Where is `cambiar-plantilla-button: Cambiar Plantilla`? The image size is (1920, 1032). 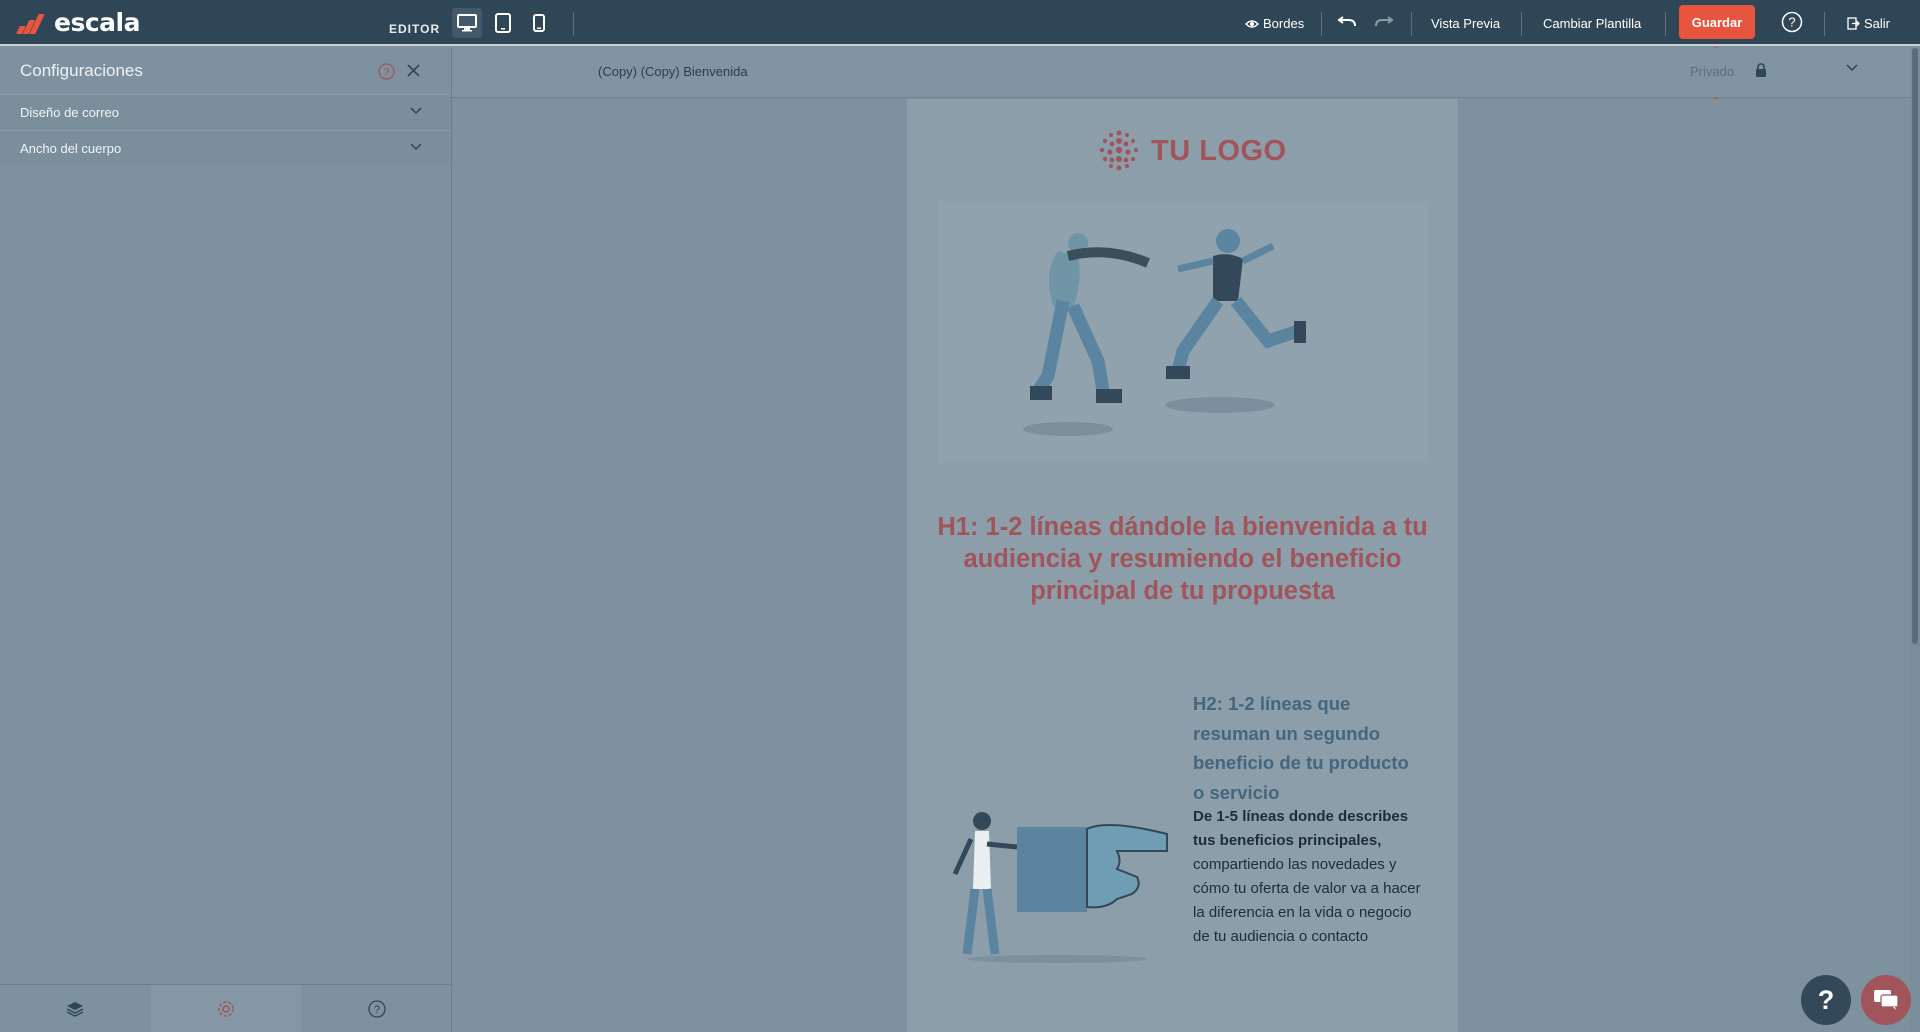 cambiar-plantilla-button: Cambiar Plantilla is located at coordinates (1592, 23).